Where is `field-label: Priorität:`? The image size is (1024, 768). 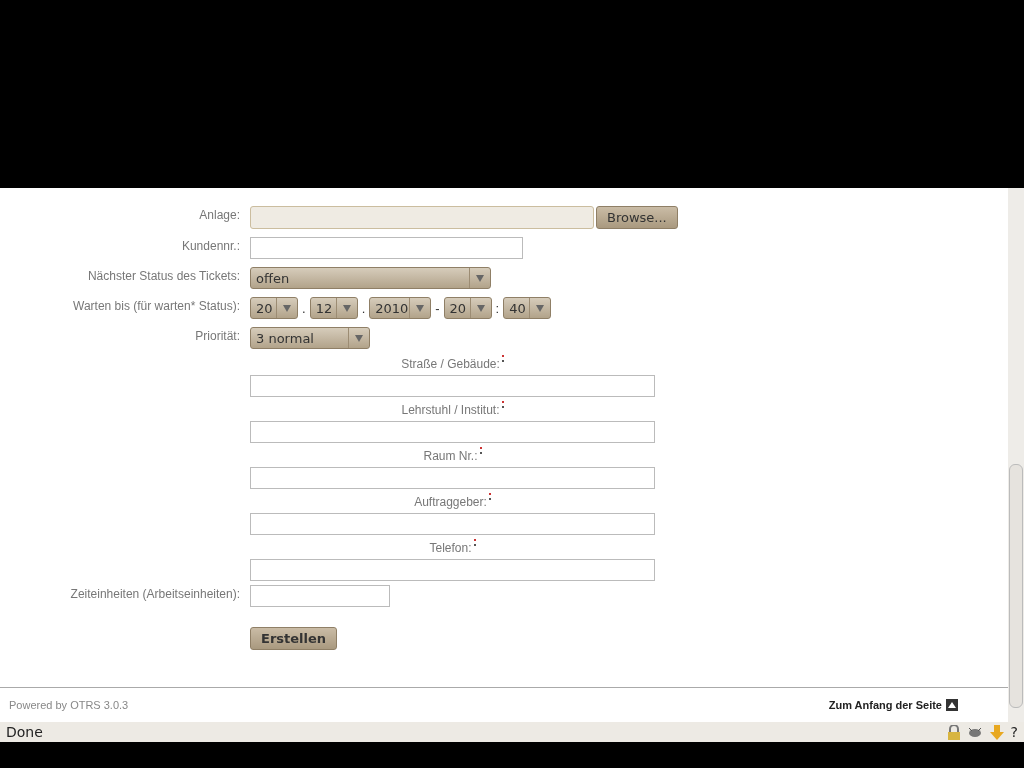
field-label: Priorität: is located at coordinates (217, 335).